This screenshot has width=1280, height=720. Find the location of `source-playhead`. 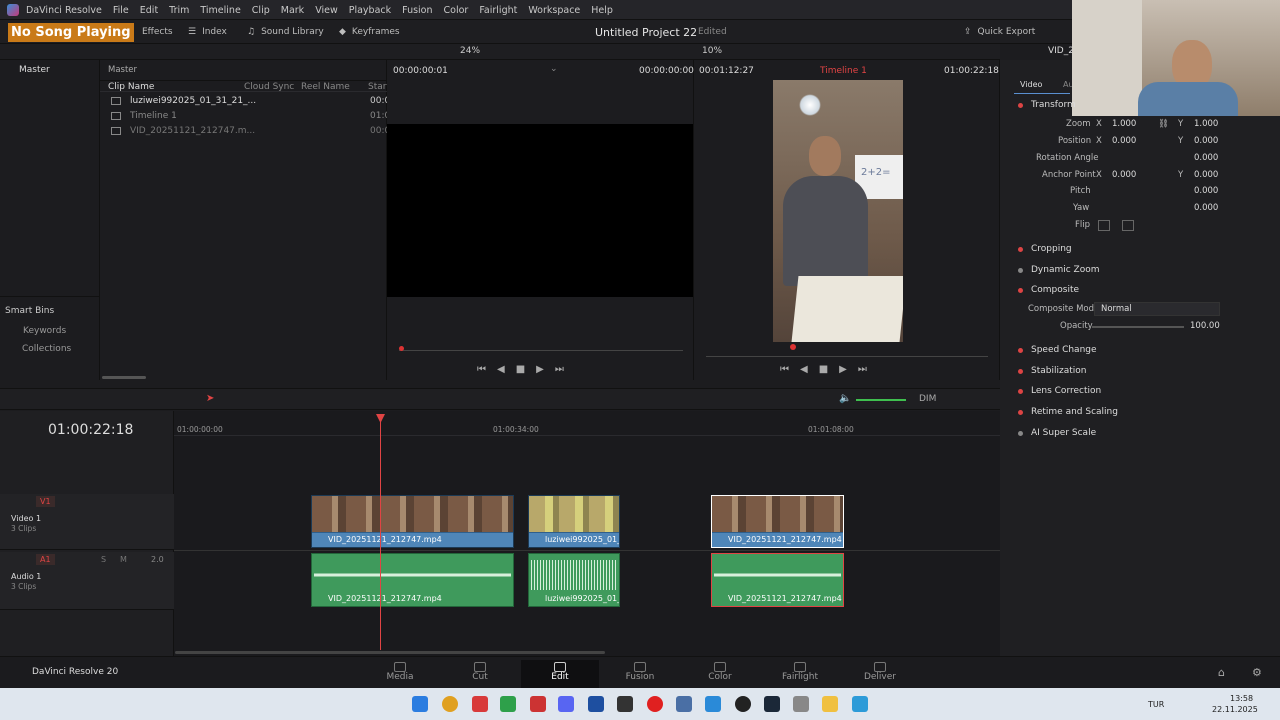

source-playhead is located at coordinates (401, 348).